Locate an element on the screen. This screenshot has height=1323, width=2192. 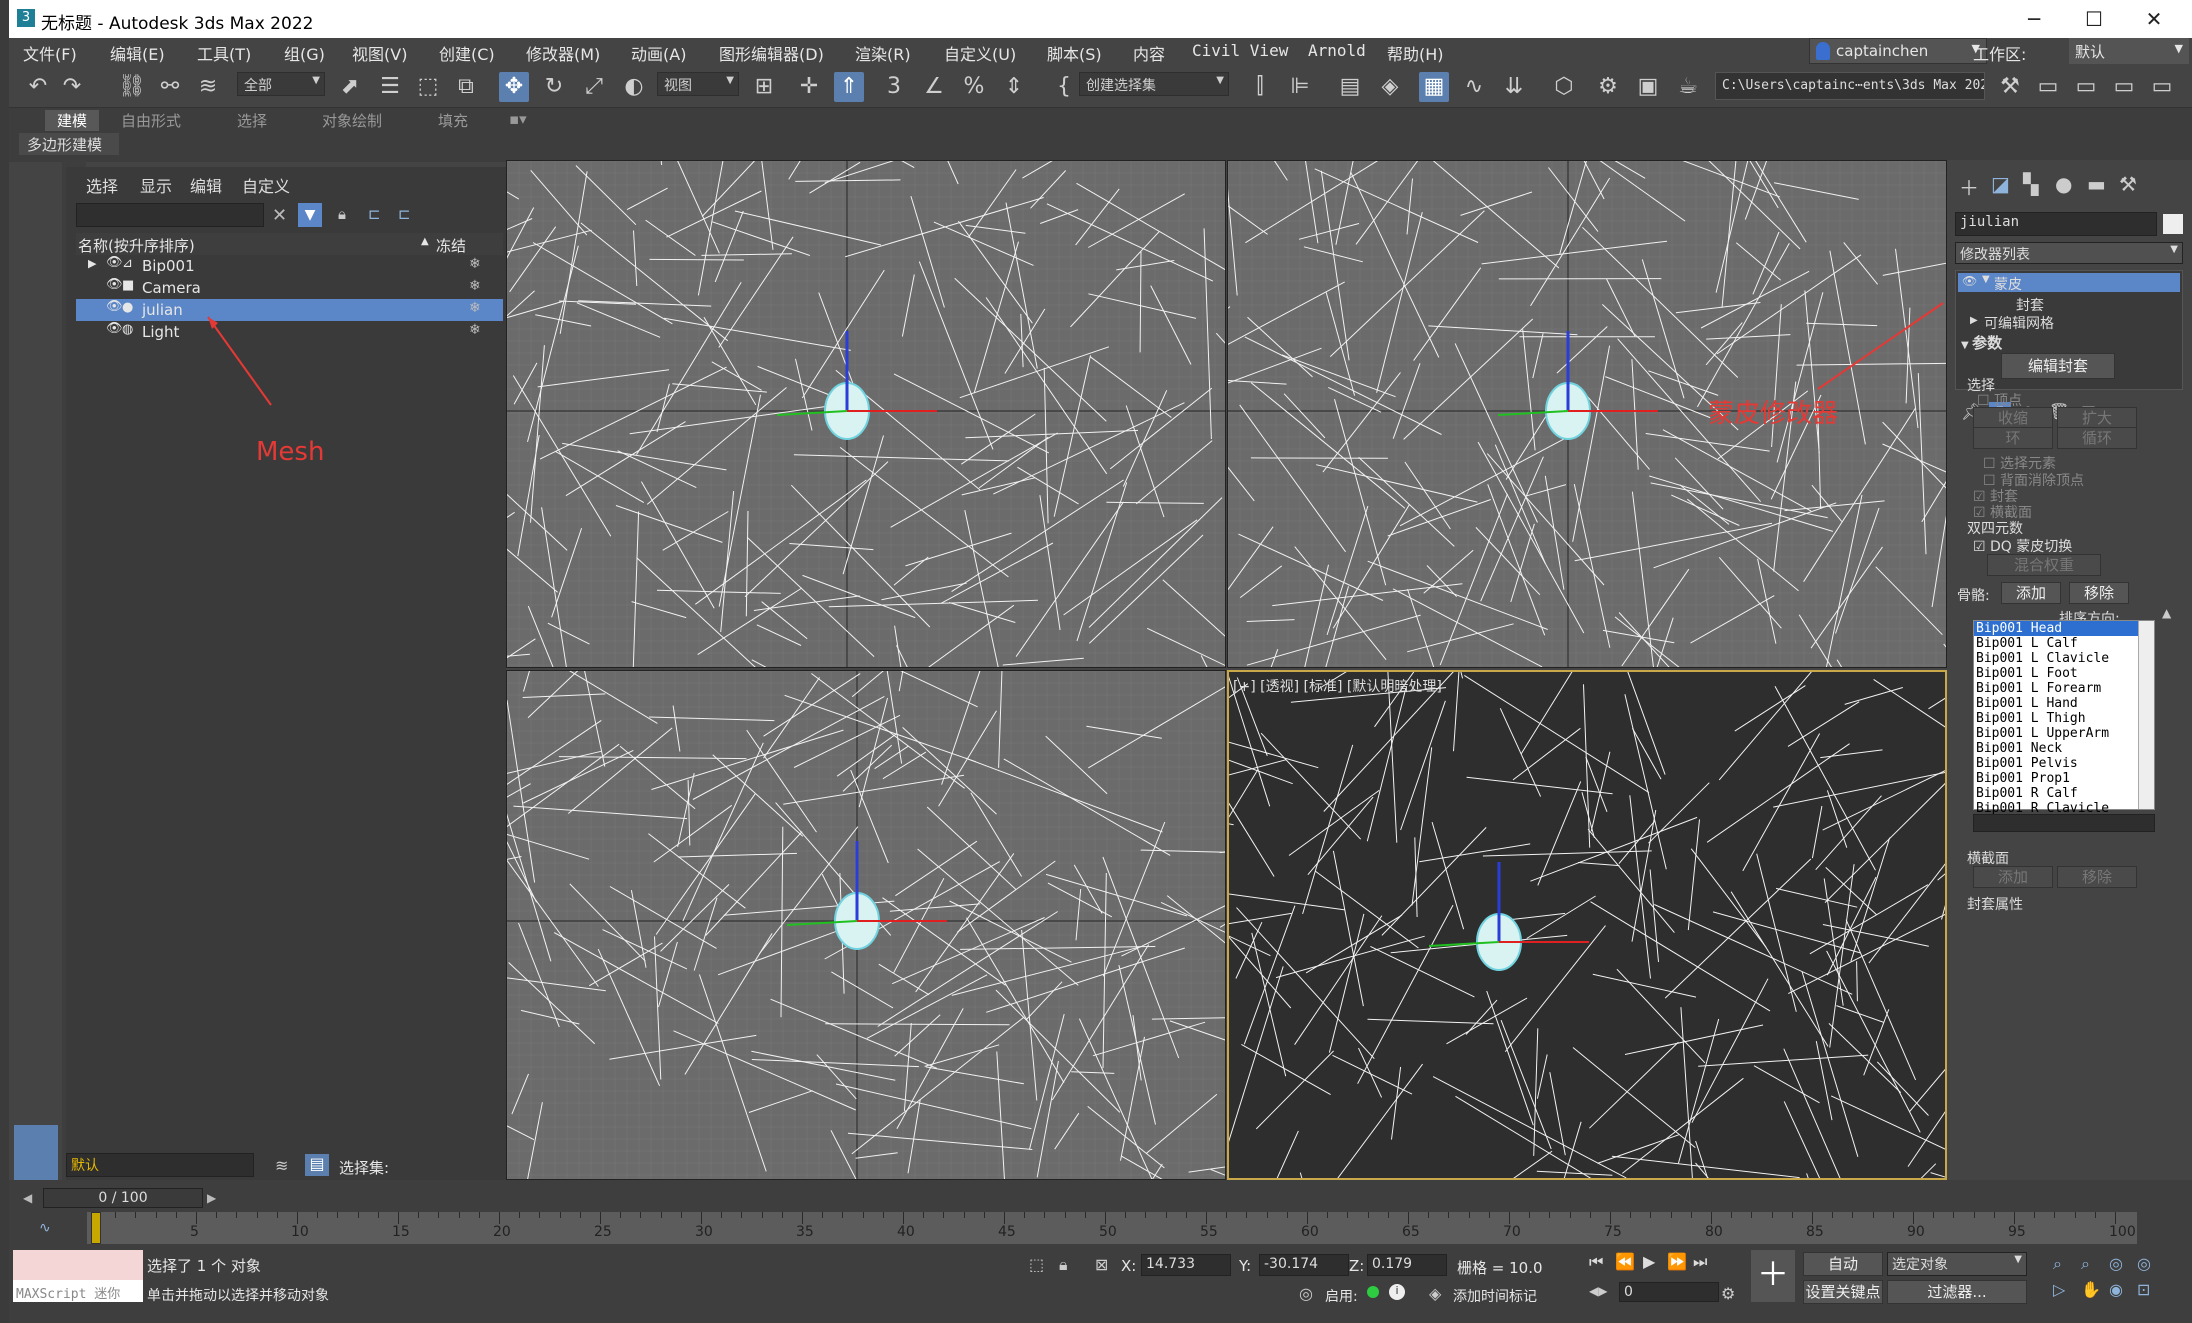
bone-list-scrollbar is located at coordinates (2146, 715).